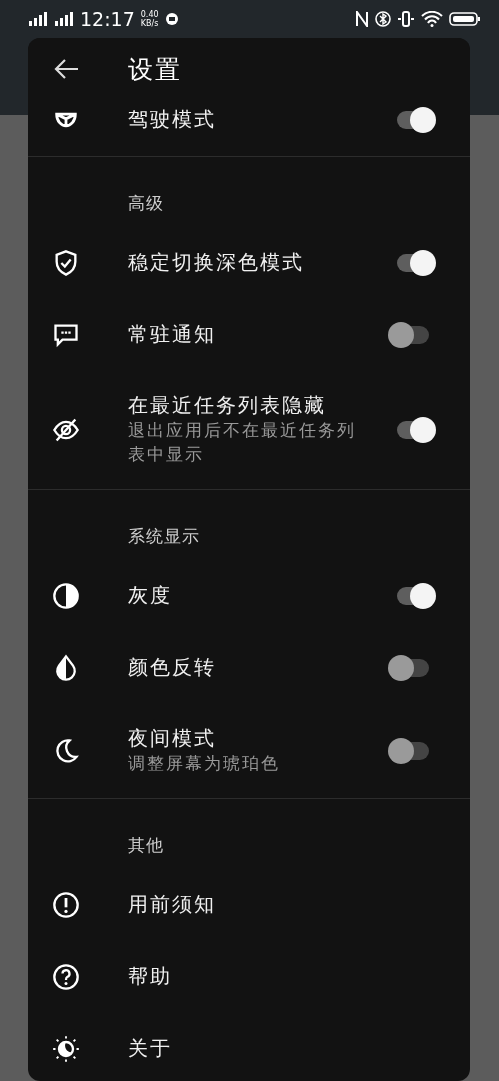 This screenshot has width=499, height=1081. I want to click on help-icon, so click(66, 977).